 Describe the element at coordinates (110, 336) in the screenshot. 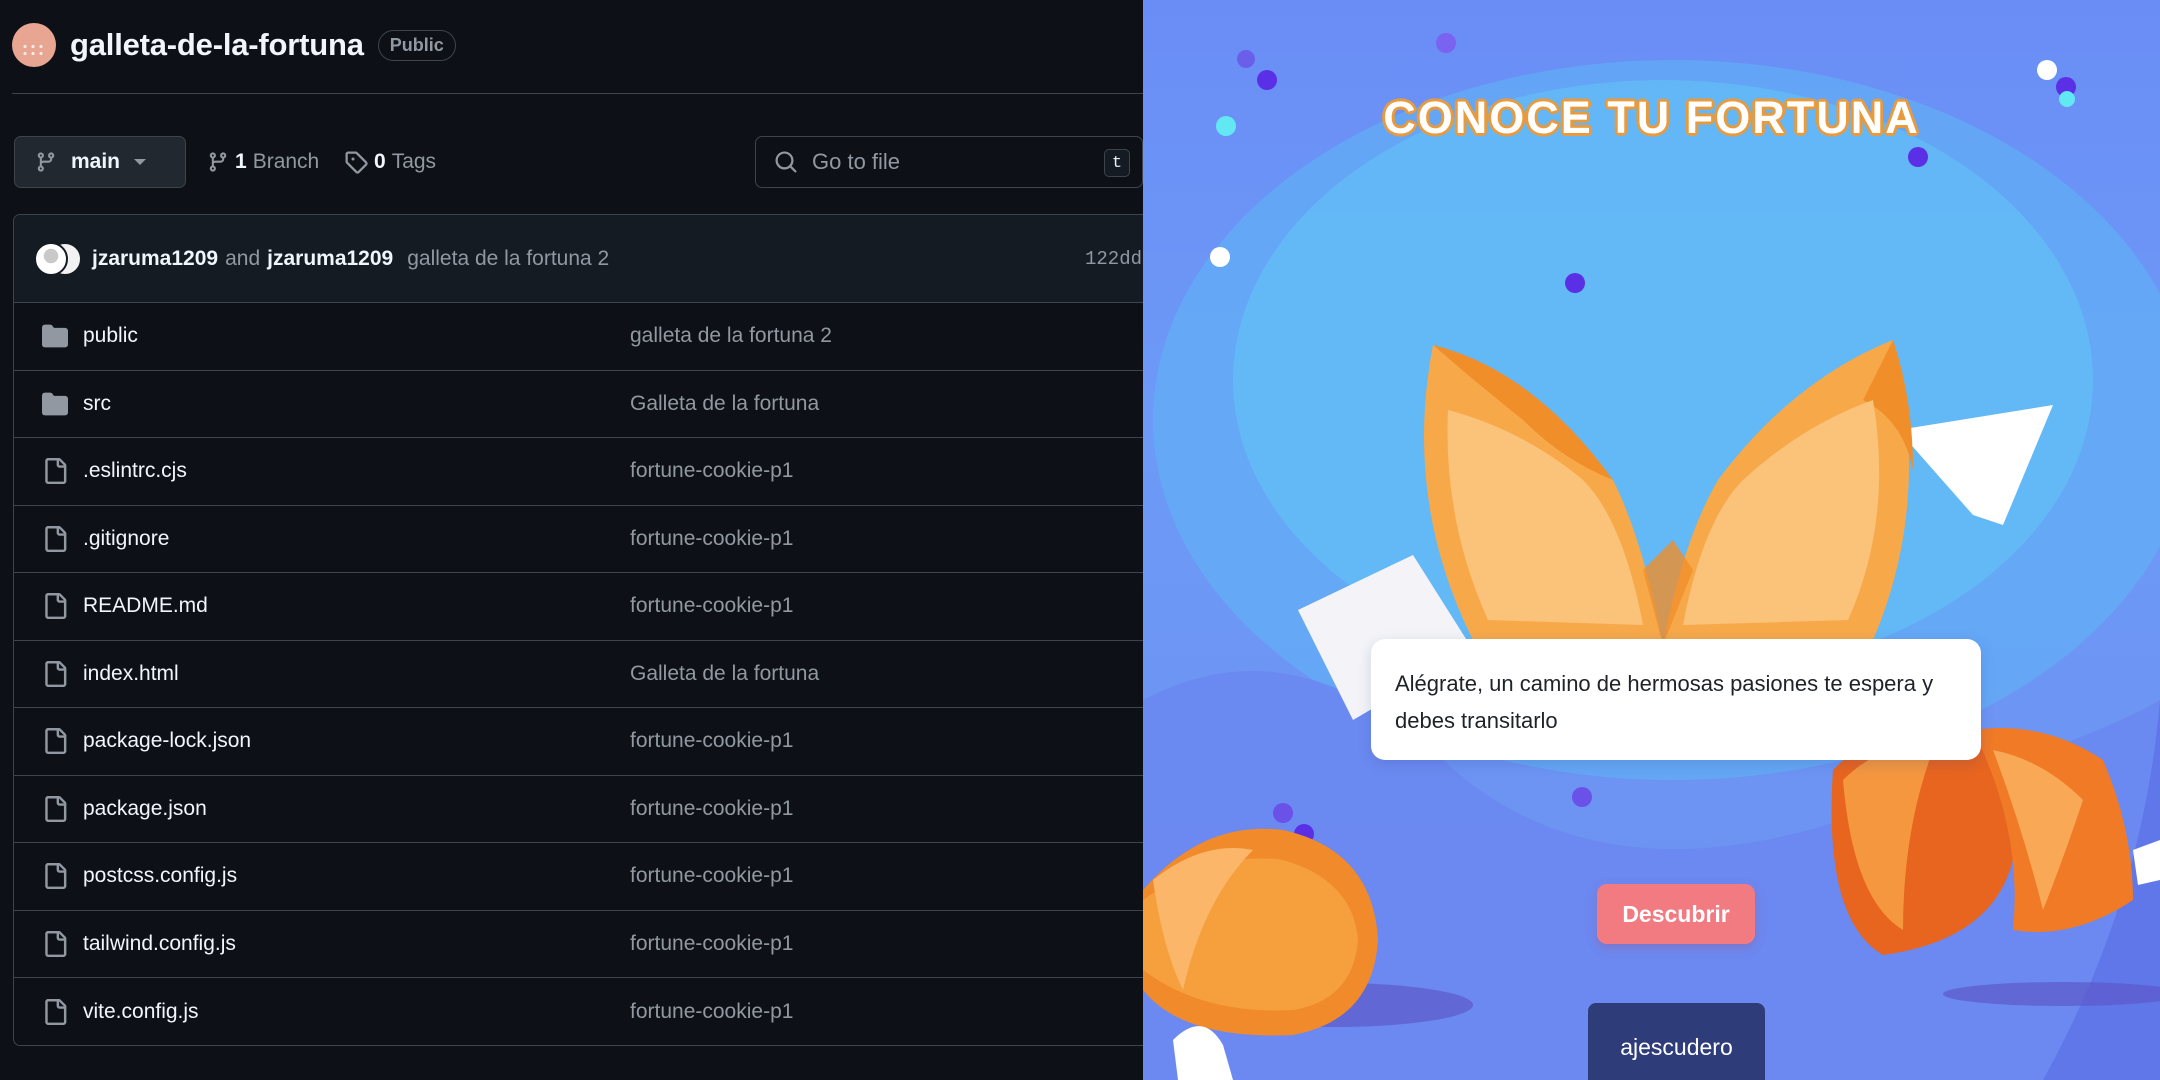

I see `file-name-link: public` at that location.